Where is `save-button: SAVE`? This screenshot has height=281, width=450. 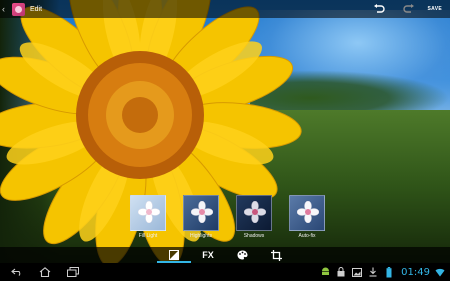
save-button: SAVE is located at coordinates (435, 9).